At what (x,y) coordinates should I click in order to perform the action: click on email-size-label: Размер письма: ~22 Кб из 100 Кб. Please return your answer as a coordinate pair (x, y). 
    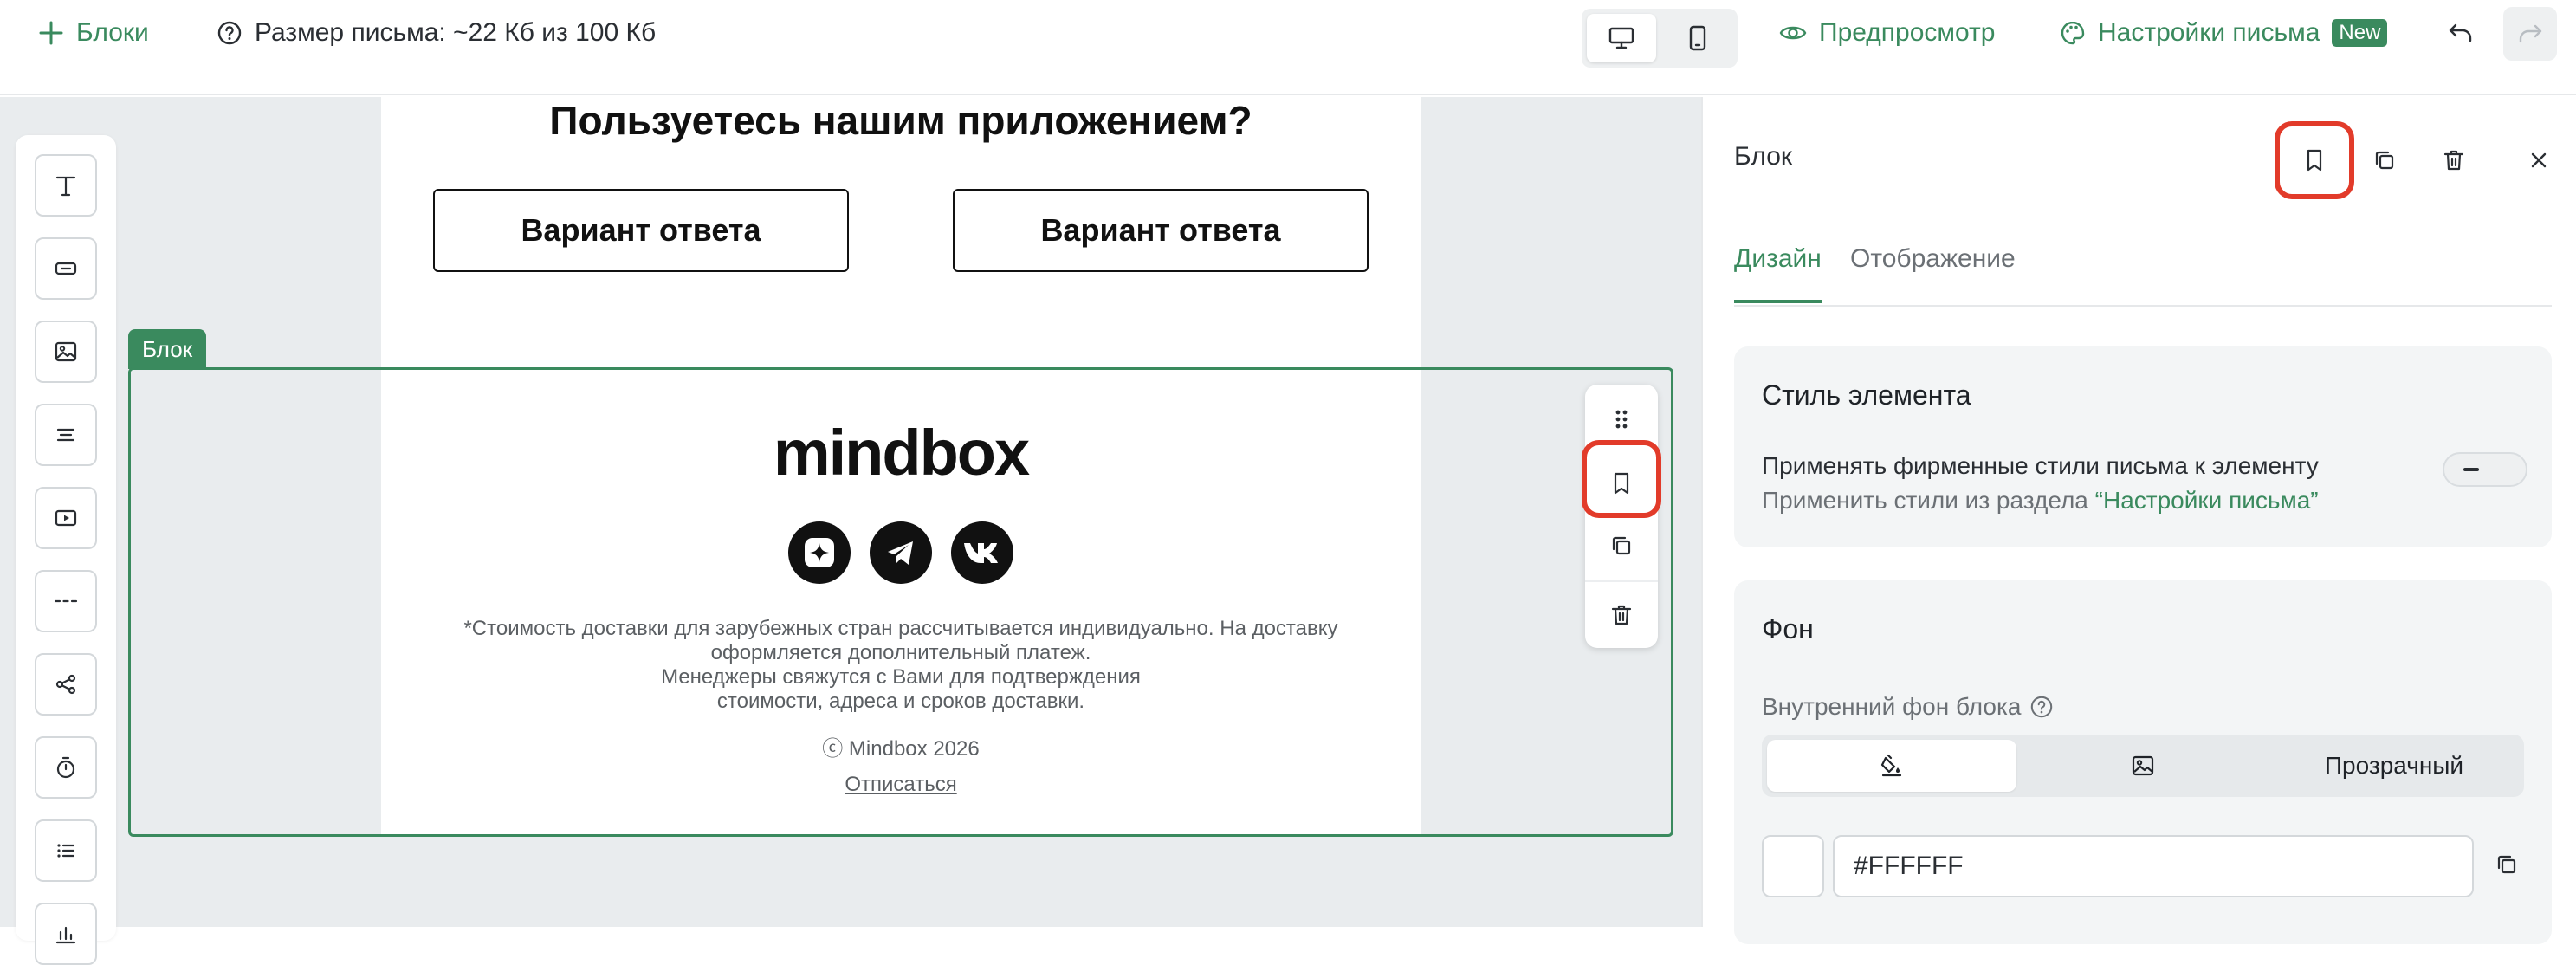
    Looking at the image, I should click on (456, 32).